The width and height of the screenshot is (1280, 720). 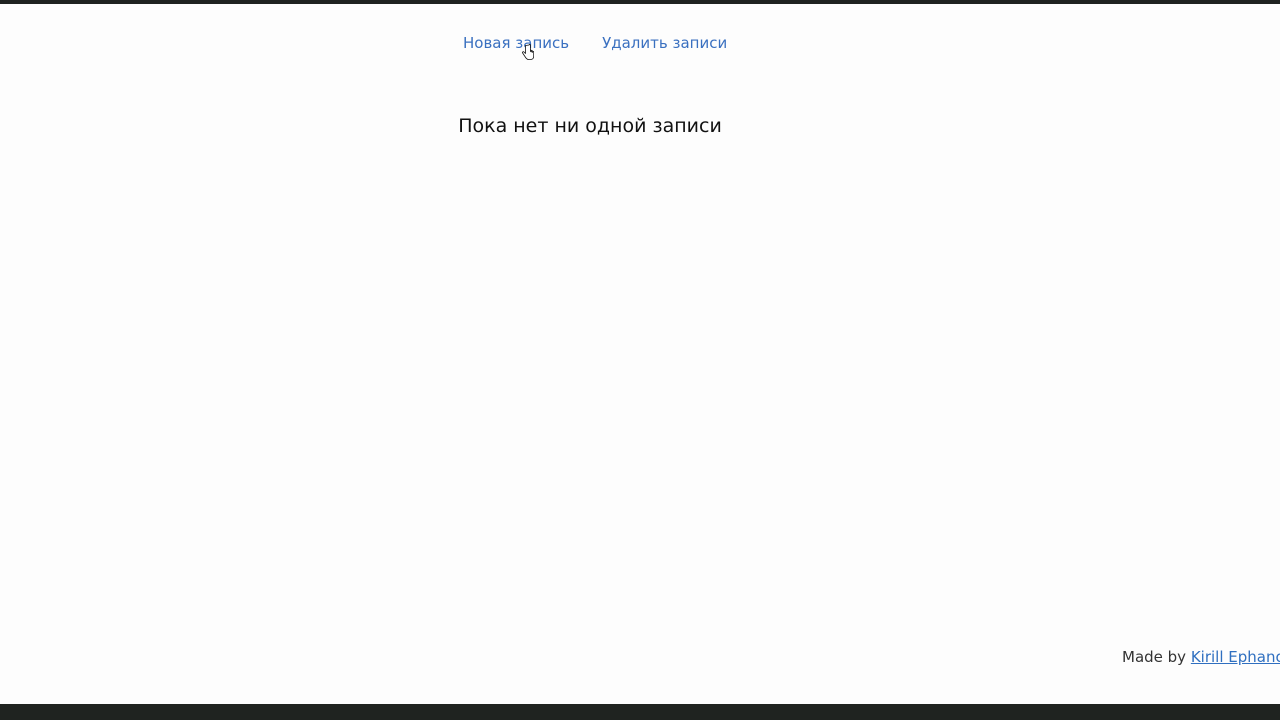 What do you see at coordinates (640, 712) in the screenshot?
I see `window-bottom-border` at bounding box center [640, 712].